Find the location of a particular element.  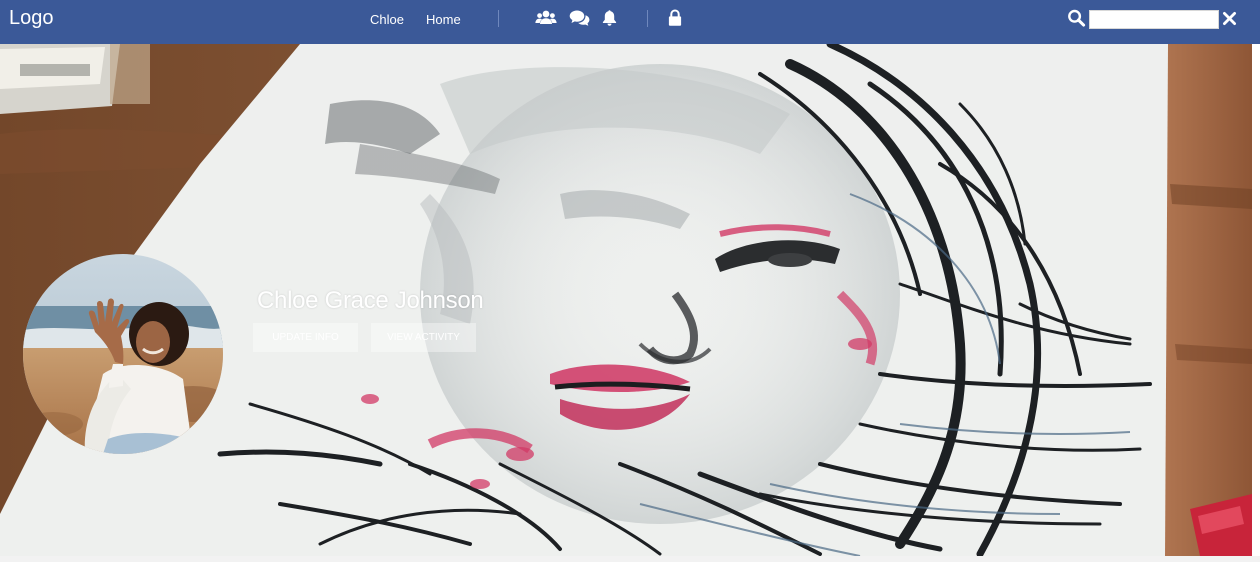

profile-name: Chloe Grace Johnson is located at coordinates (370, 300).